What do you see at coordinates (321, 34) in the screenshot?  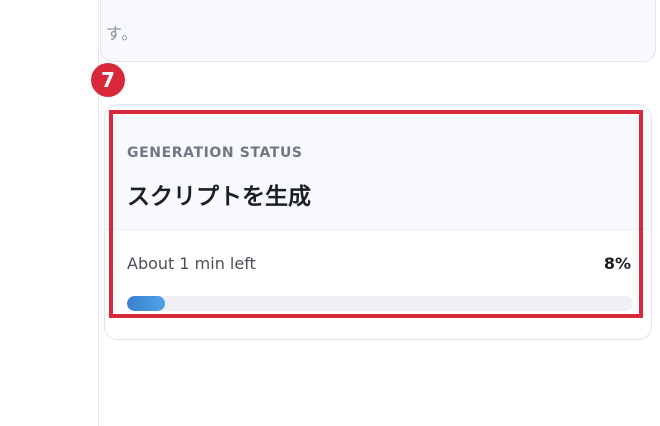 I see `previous-step-text: す。` at bounding box center [321, 34].